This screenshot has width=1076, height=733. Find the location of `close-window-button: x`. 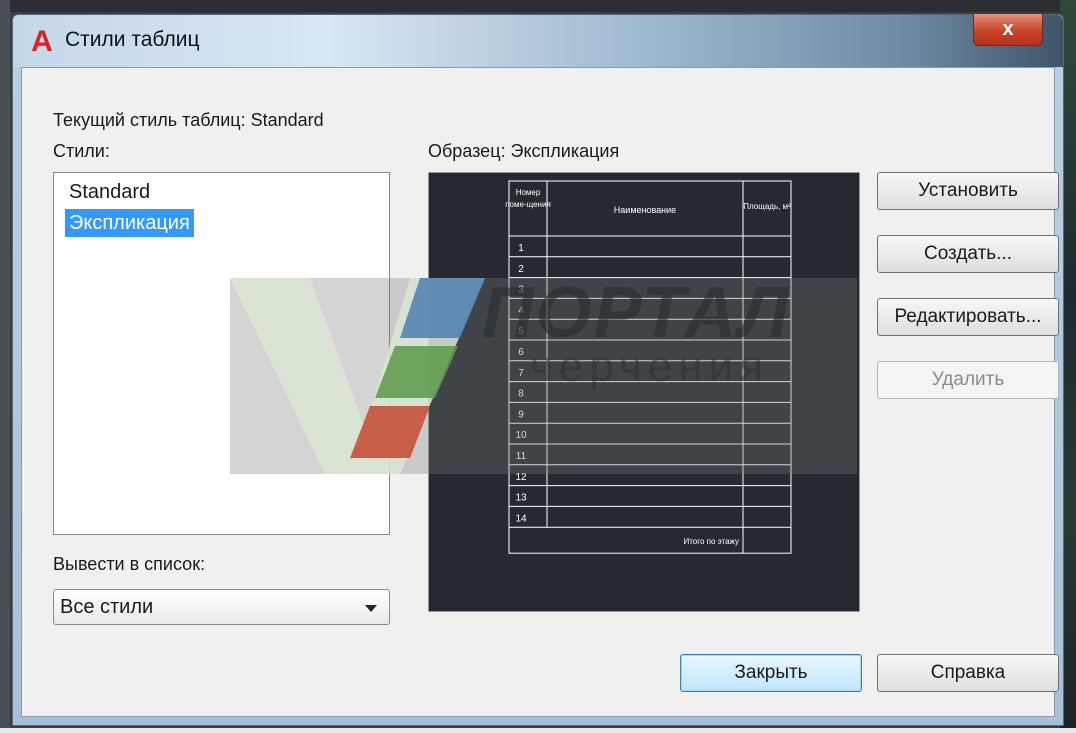

close-window-button: x is located at coordinates (1008, 30).